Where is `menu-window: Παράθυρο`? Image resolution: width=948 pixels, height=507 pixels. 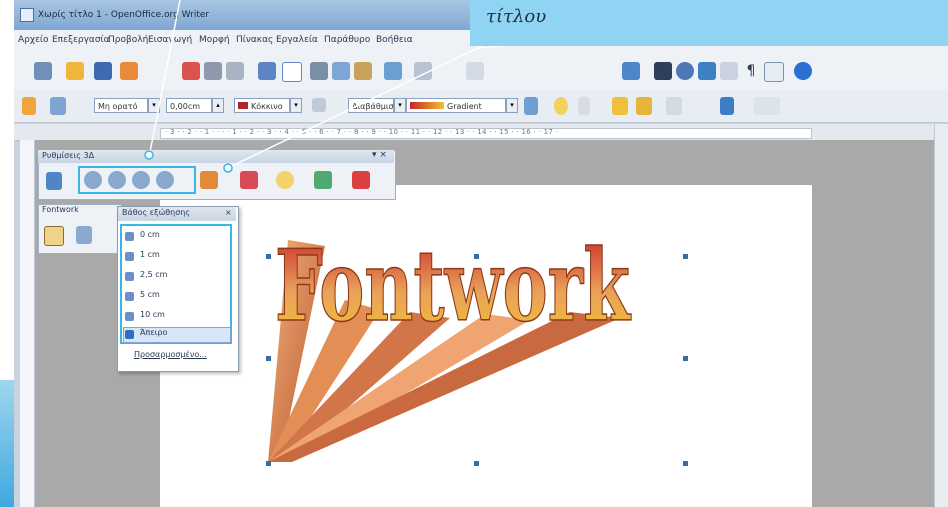 menu-window: Παράθυρο is located at coordinates (347, 40).